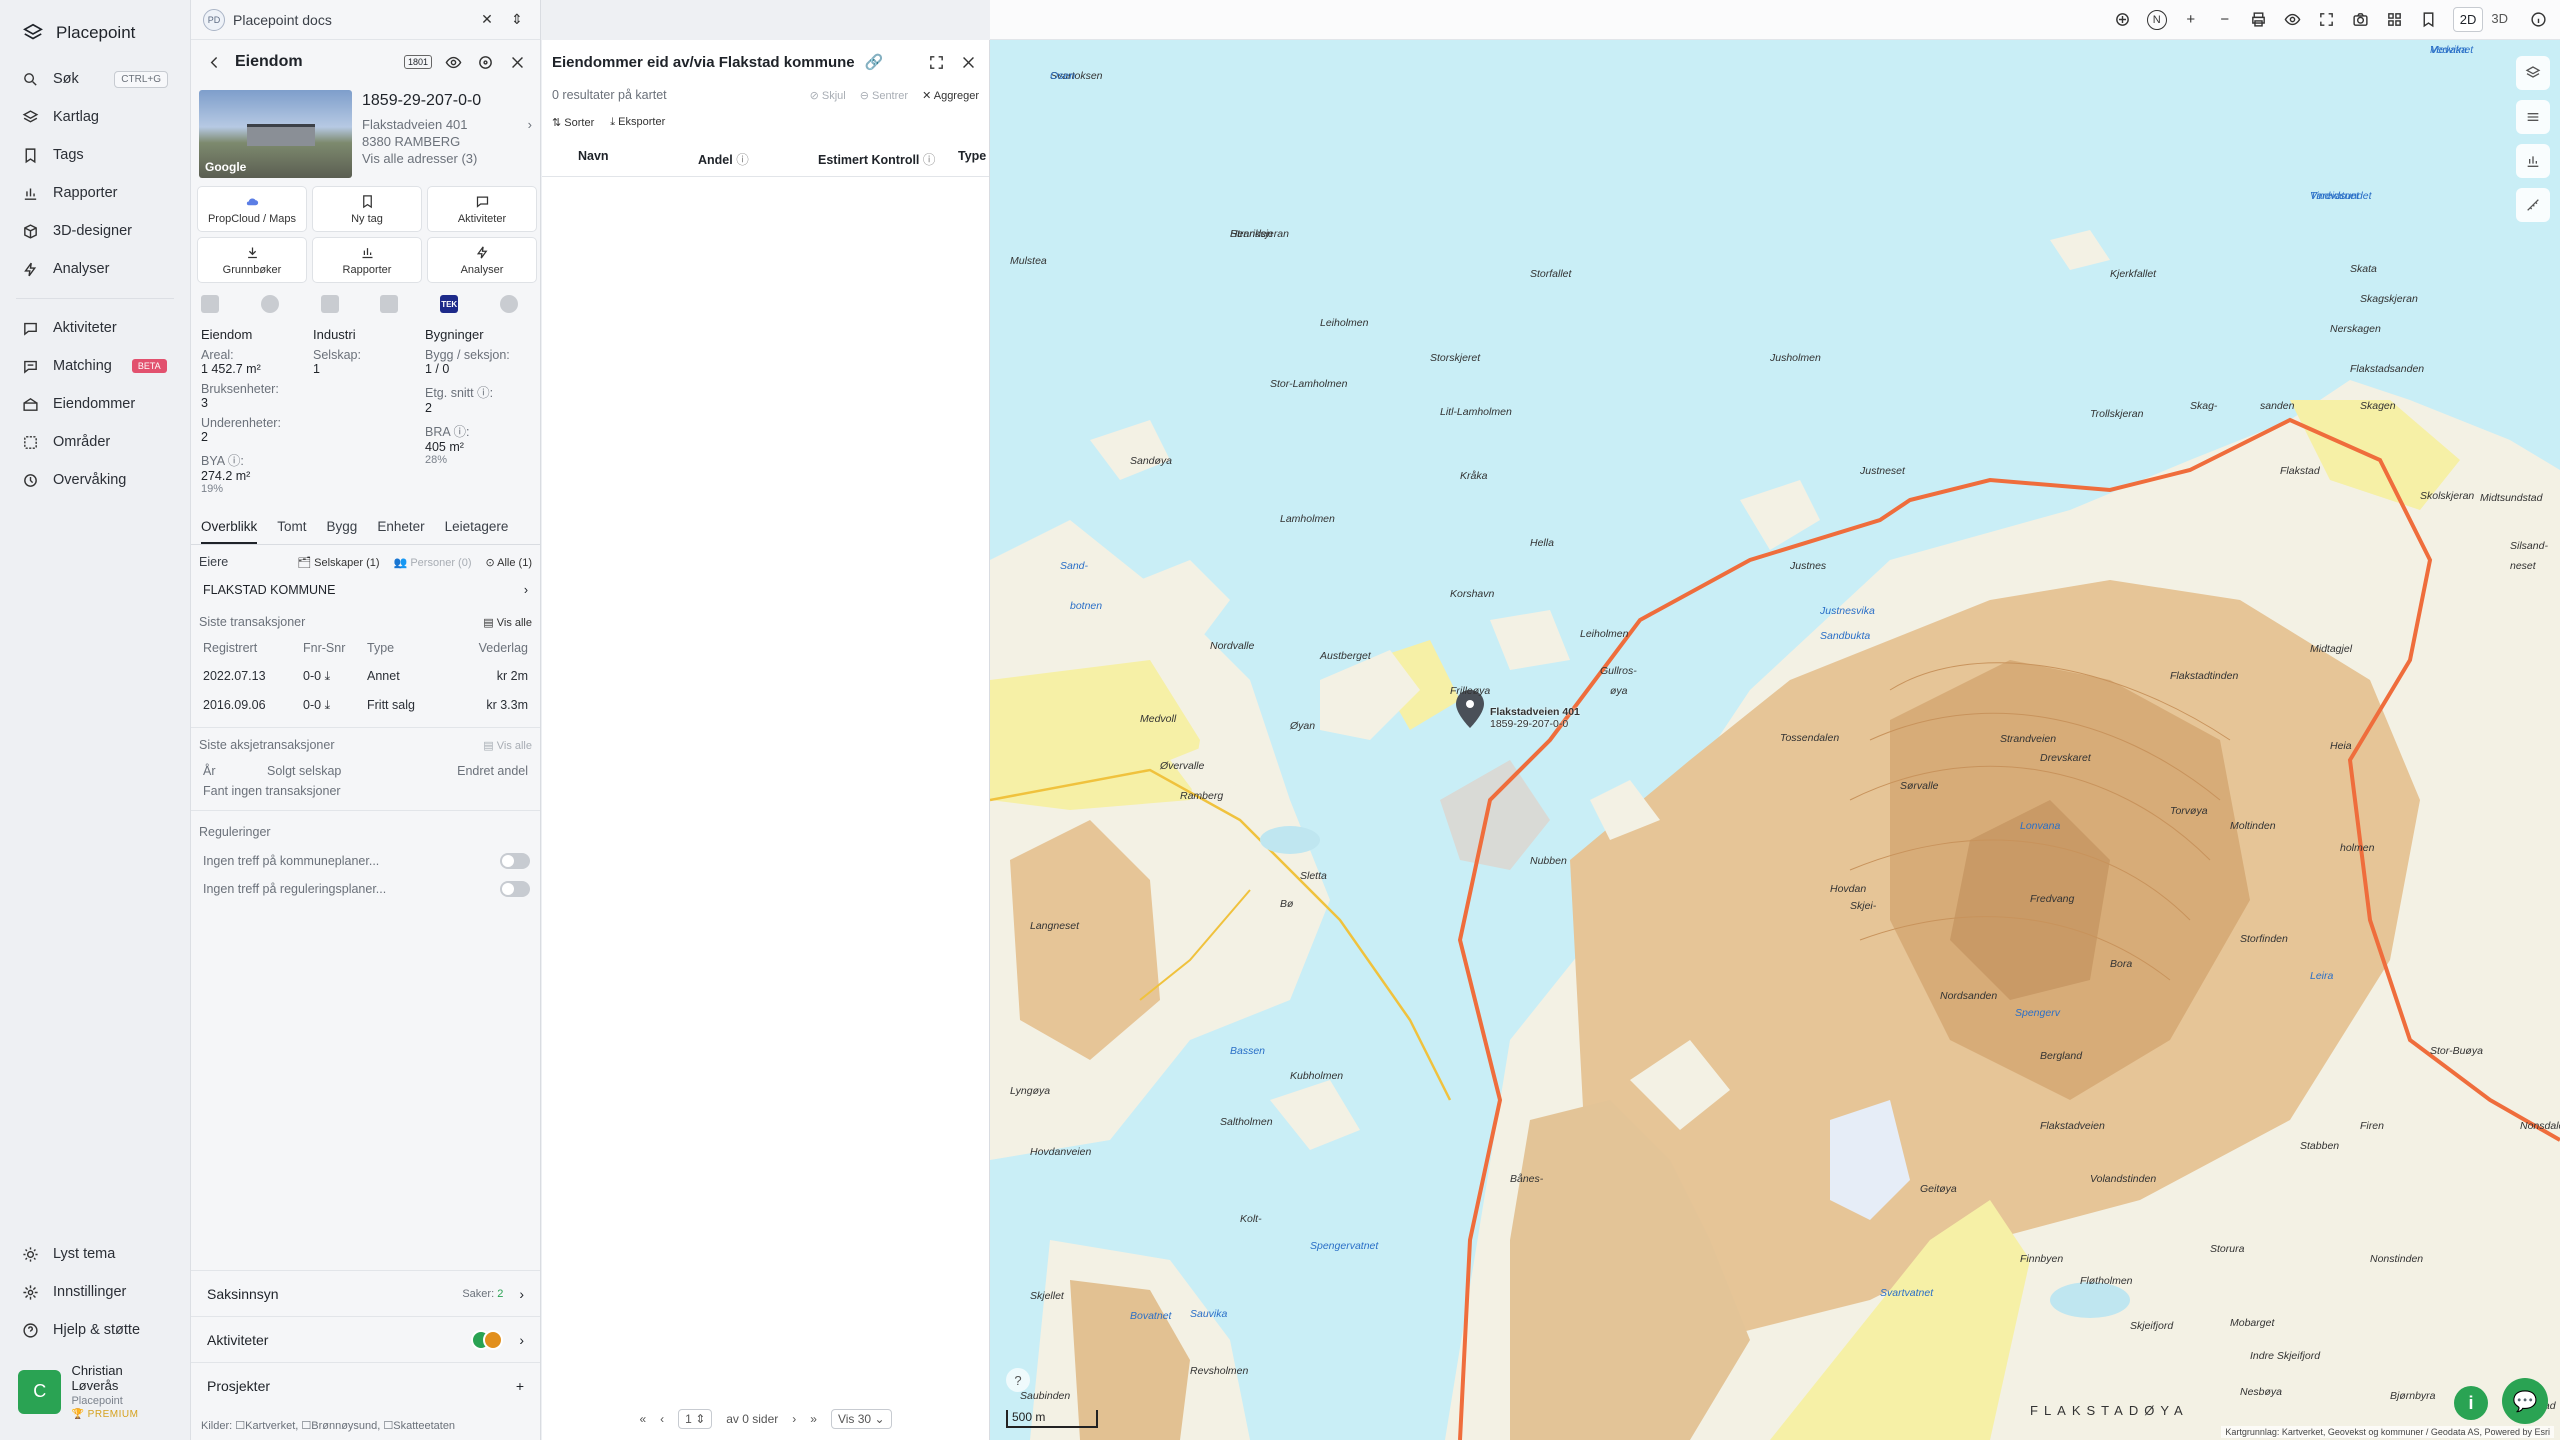 The height and width of the screenshot is (1440, 2560). What do you see at coordinates (95, 30) in the screenshot?
I see `app-brand: Placepoint` at bounding box center [95, 30].